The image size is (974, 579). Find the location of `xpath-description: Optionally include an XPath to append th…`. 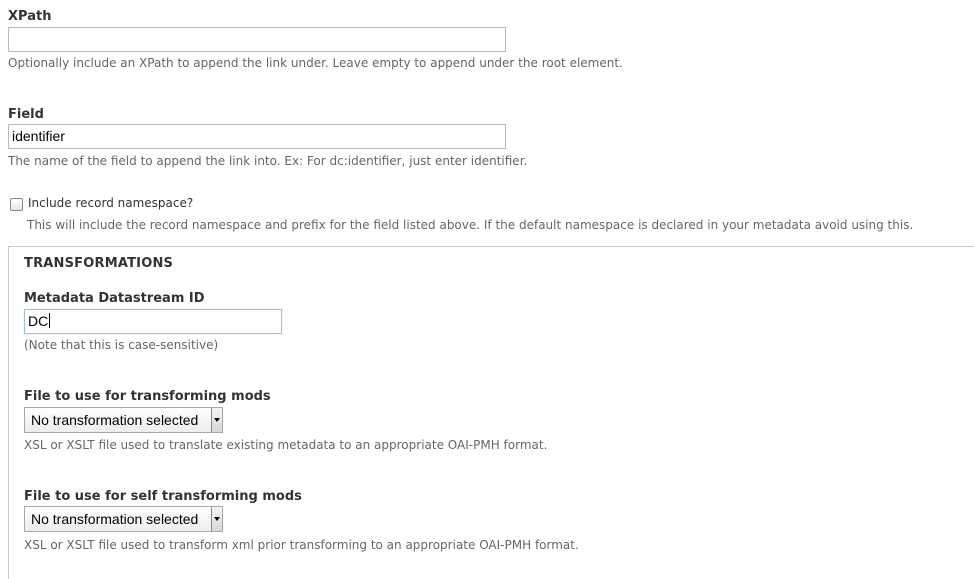

xpath-description: Optionally include an XPath to append th… is located at coordinates (315, 63).